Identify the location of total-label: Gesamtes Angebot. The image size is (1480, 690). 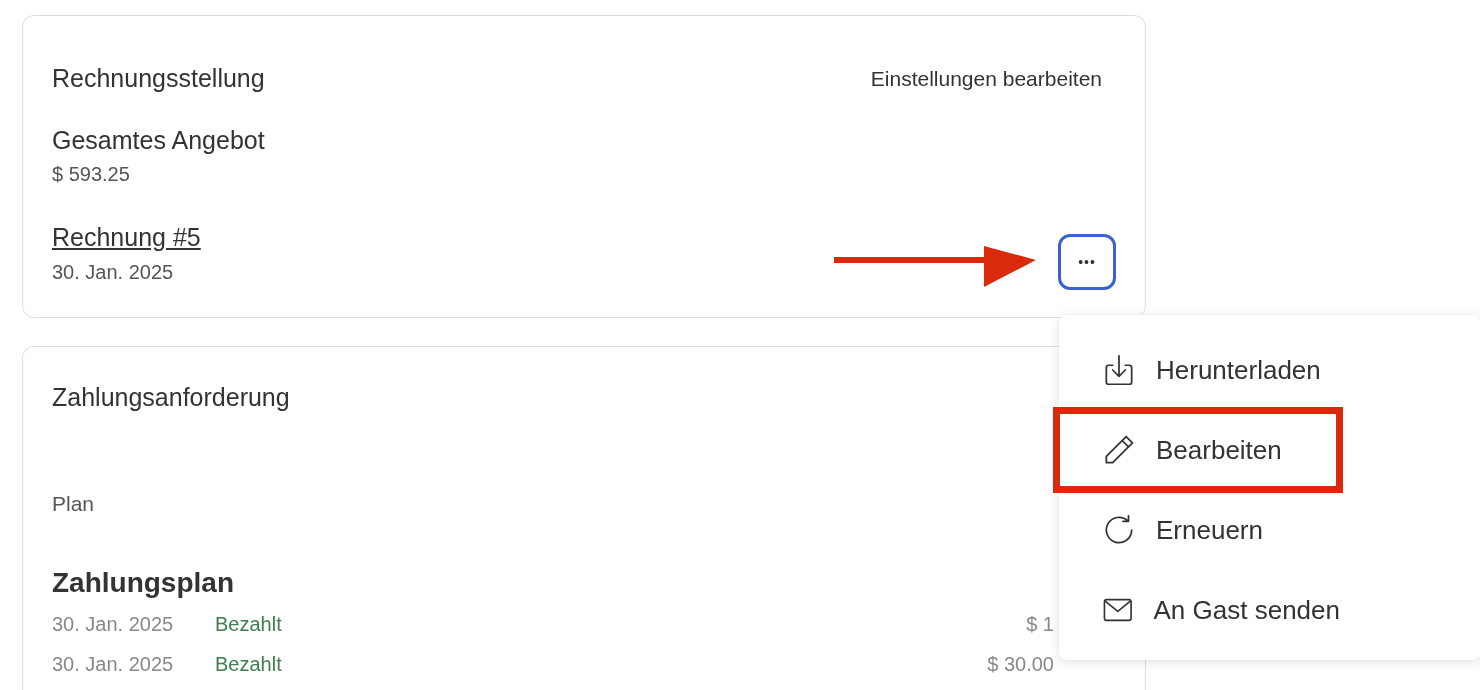
(159, 140).